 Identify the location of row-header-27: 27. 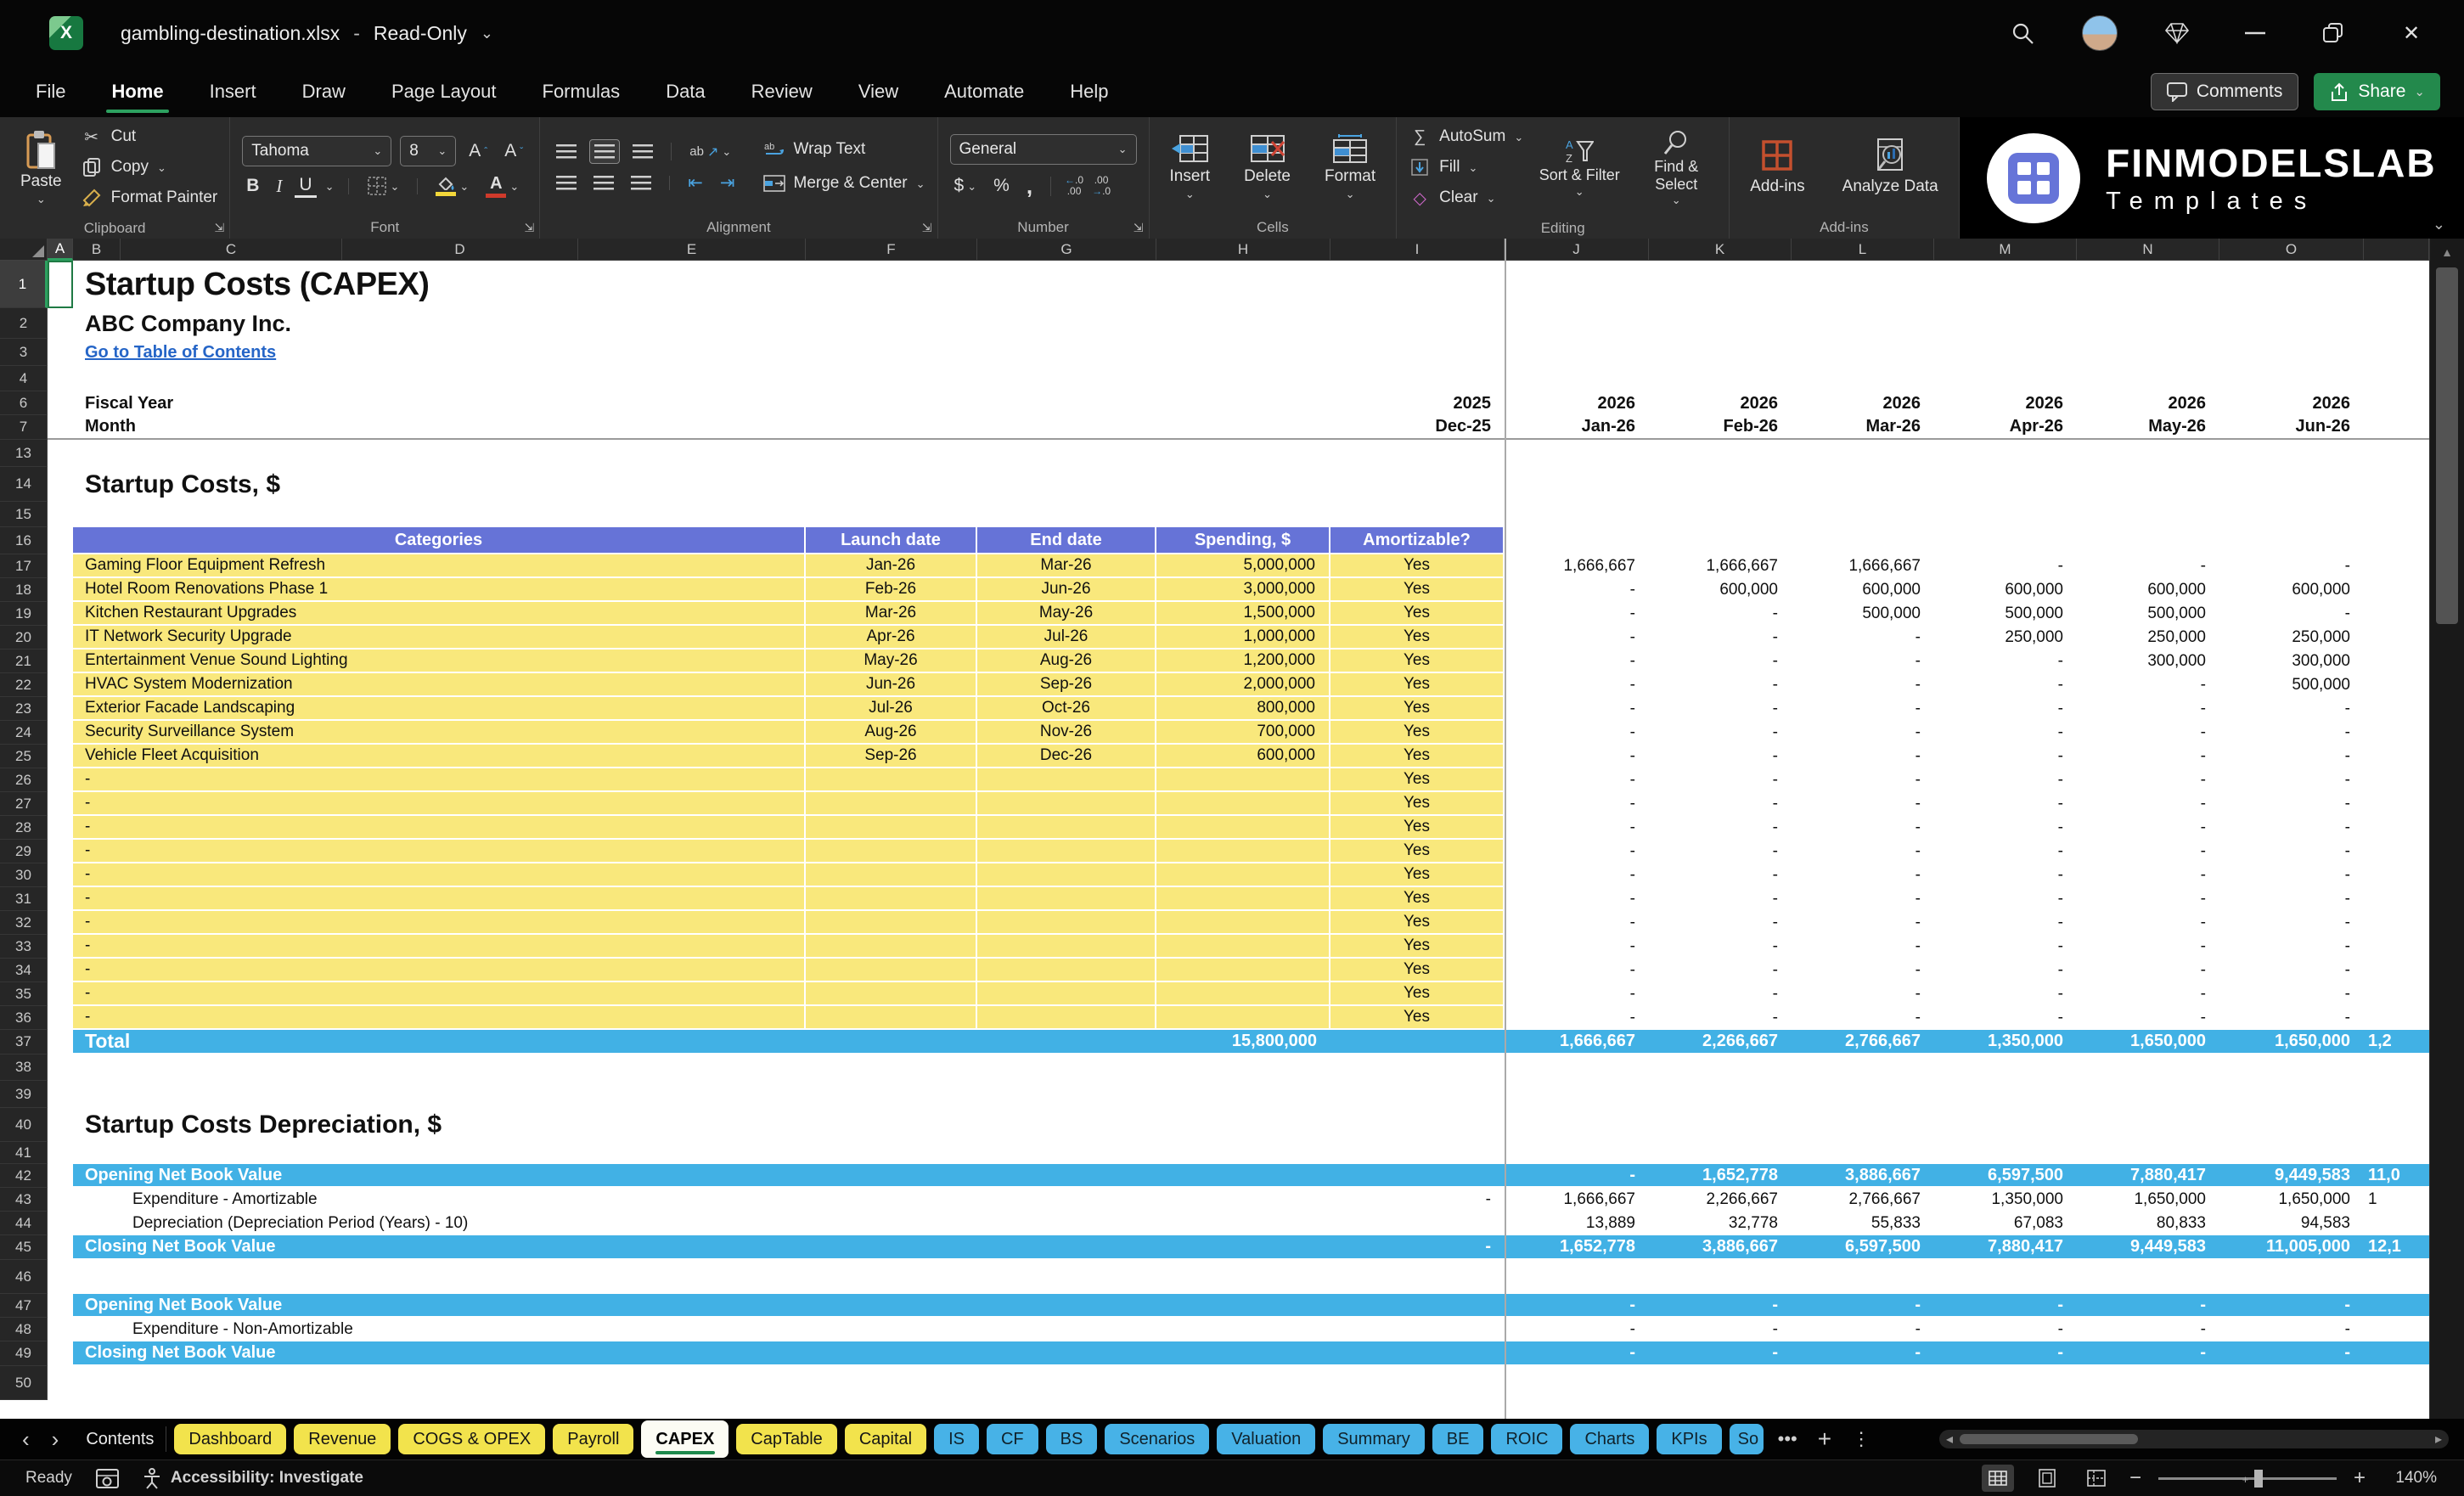
(24, 804).